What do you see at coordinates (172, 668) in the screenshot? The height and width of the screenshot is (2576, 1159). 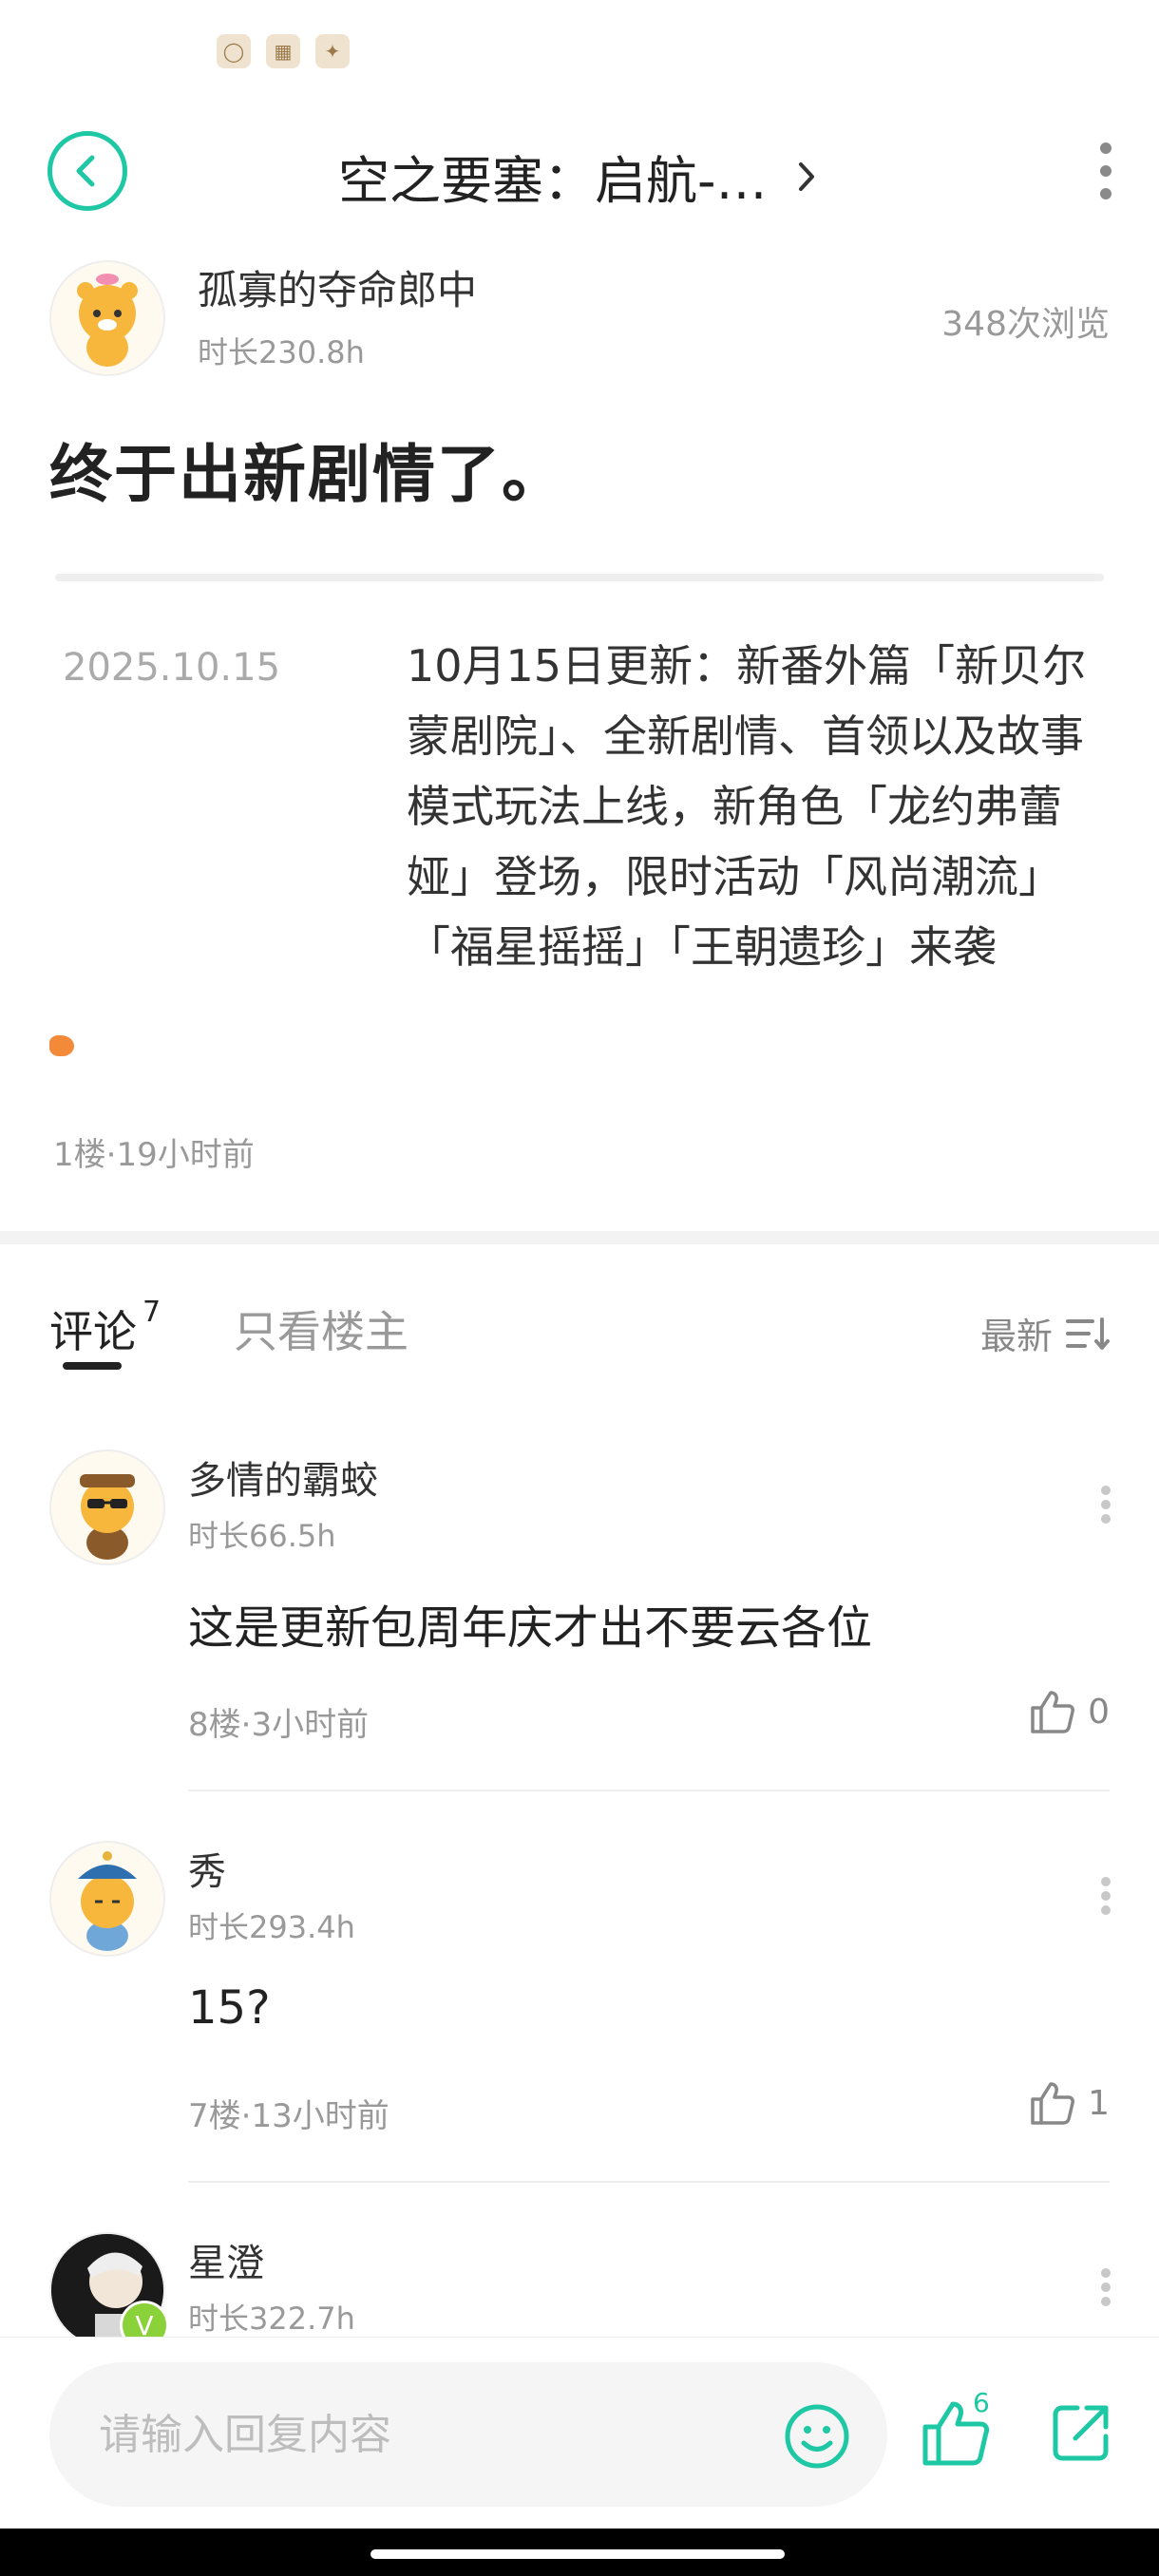 I see `update-date: 2025.10.15` at bounding box center [172, 668].